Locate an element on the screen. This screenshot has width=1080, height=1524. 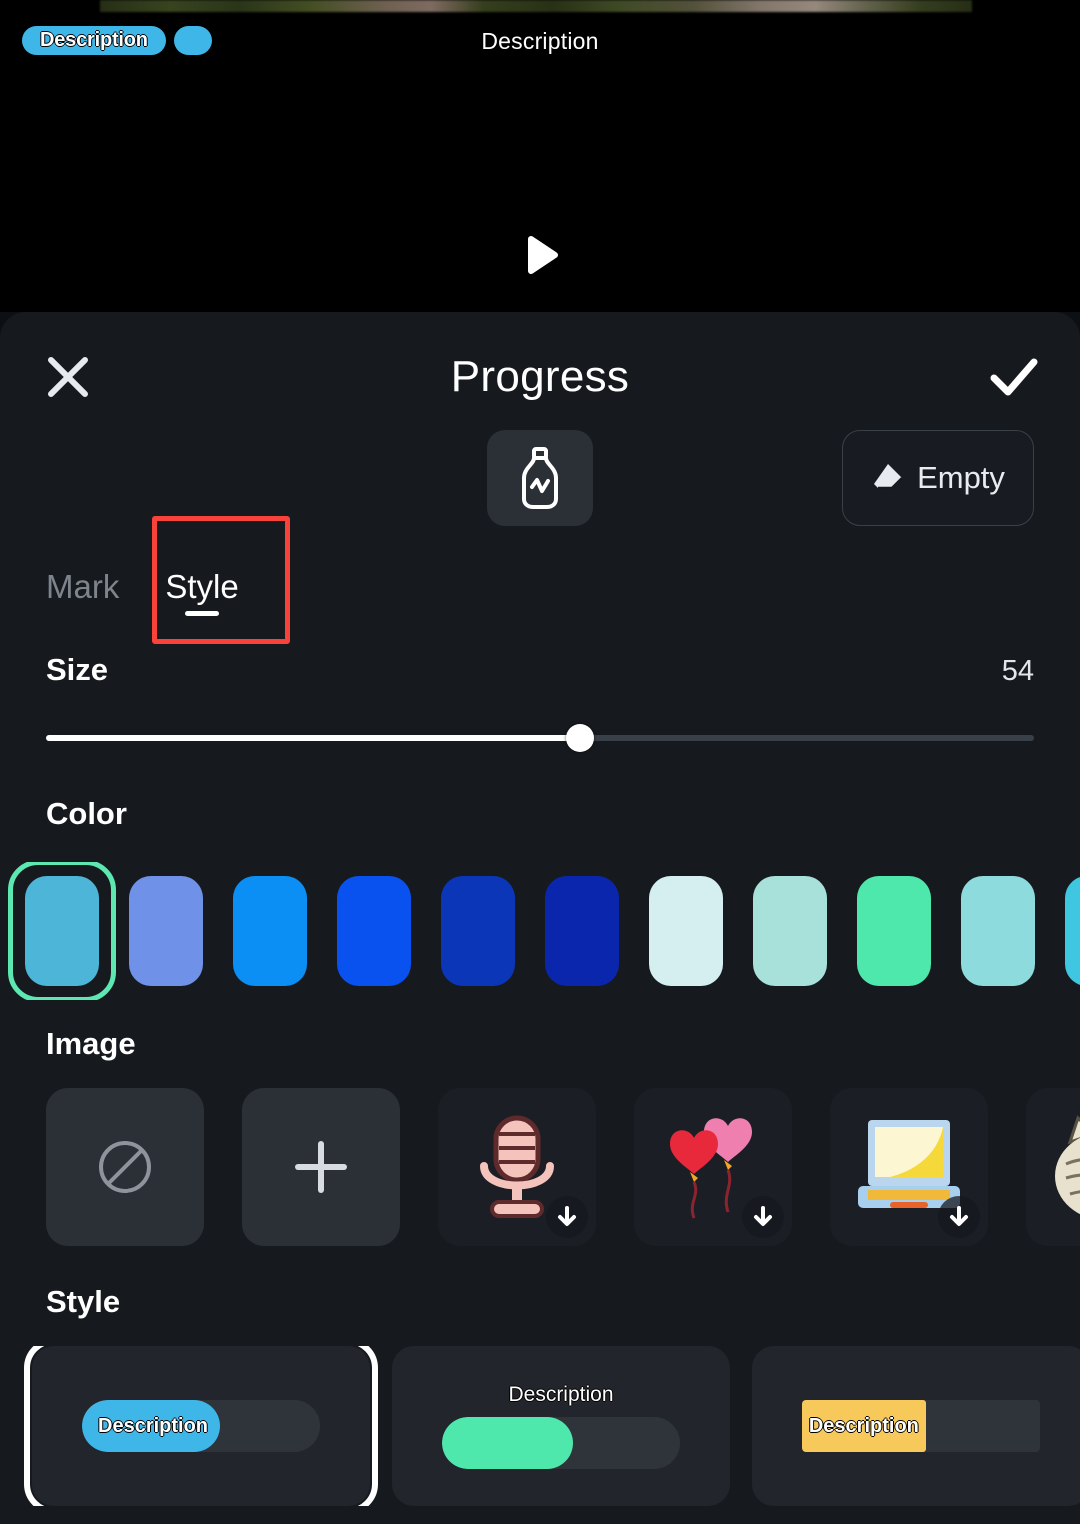
style-section: Style Description Description Description is located at coordinates (540, 1395).